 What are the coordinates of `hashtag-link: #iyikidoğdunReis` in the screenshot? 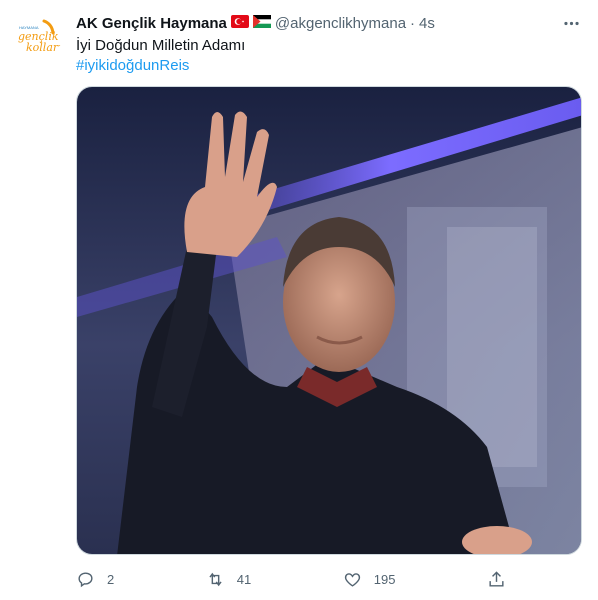 It's located at (132, 66).